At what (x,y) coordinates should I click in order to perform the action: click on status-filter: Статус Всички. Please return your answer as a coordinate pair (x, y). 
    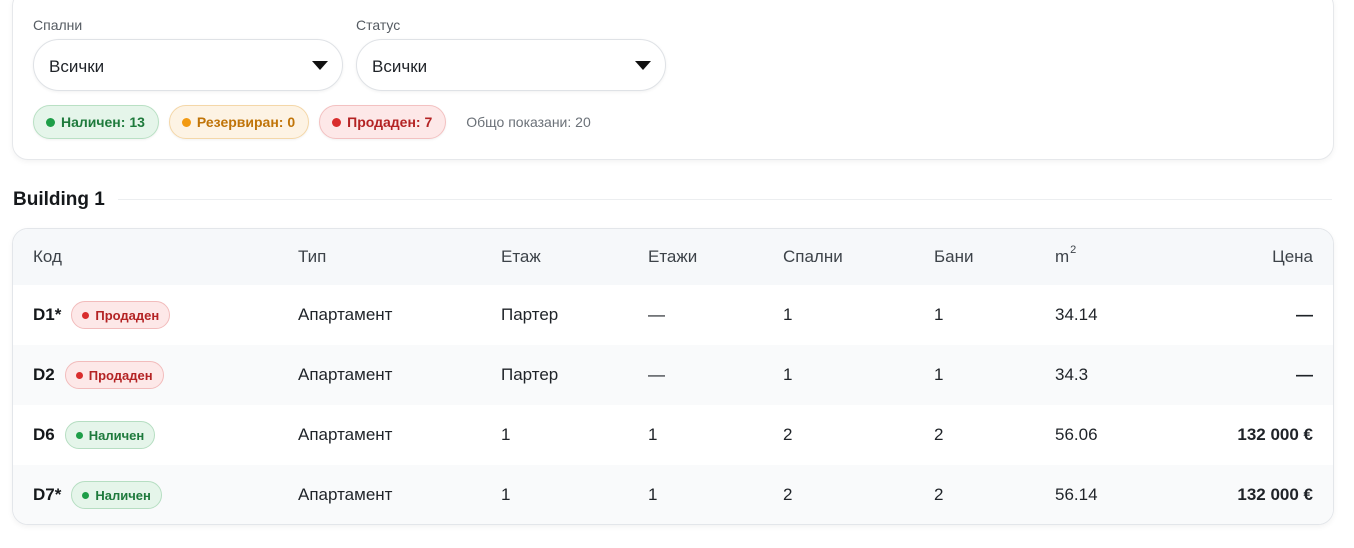
    Looking at the image, I should click on (511, 53).